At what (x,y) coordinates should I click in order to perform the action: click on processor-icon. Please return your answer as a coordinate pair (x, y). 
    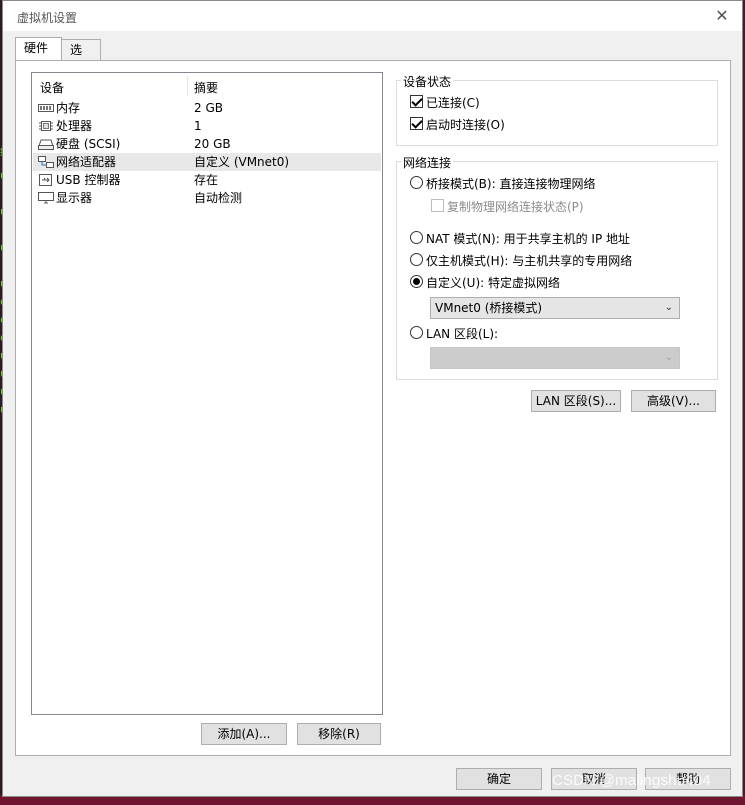
    Looking at the image, I should click on (46, 126).